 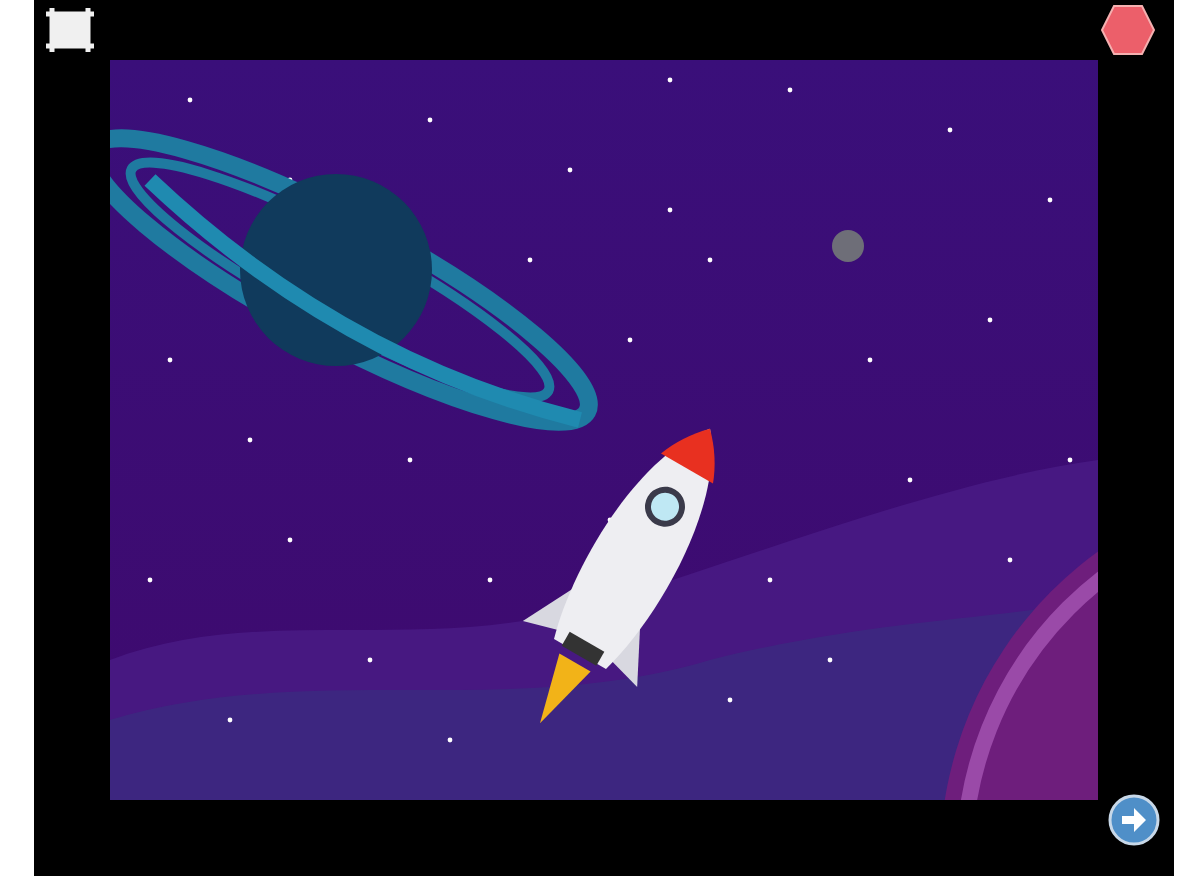 What do you see at coordinates (1134, 820) in the screenshot?
I see `arrow-button-icon` at bounding box center [1134, 820].